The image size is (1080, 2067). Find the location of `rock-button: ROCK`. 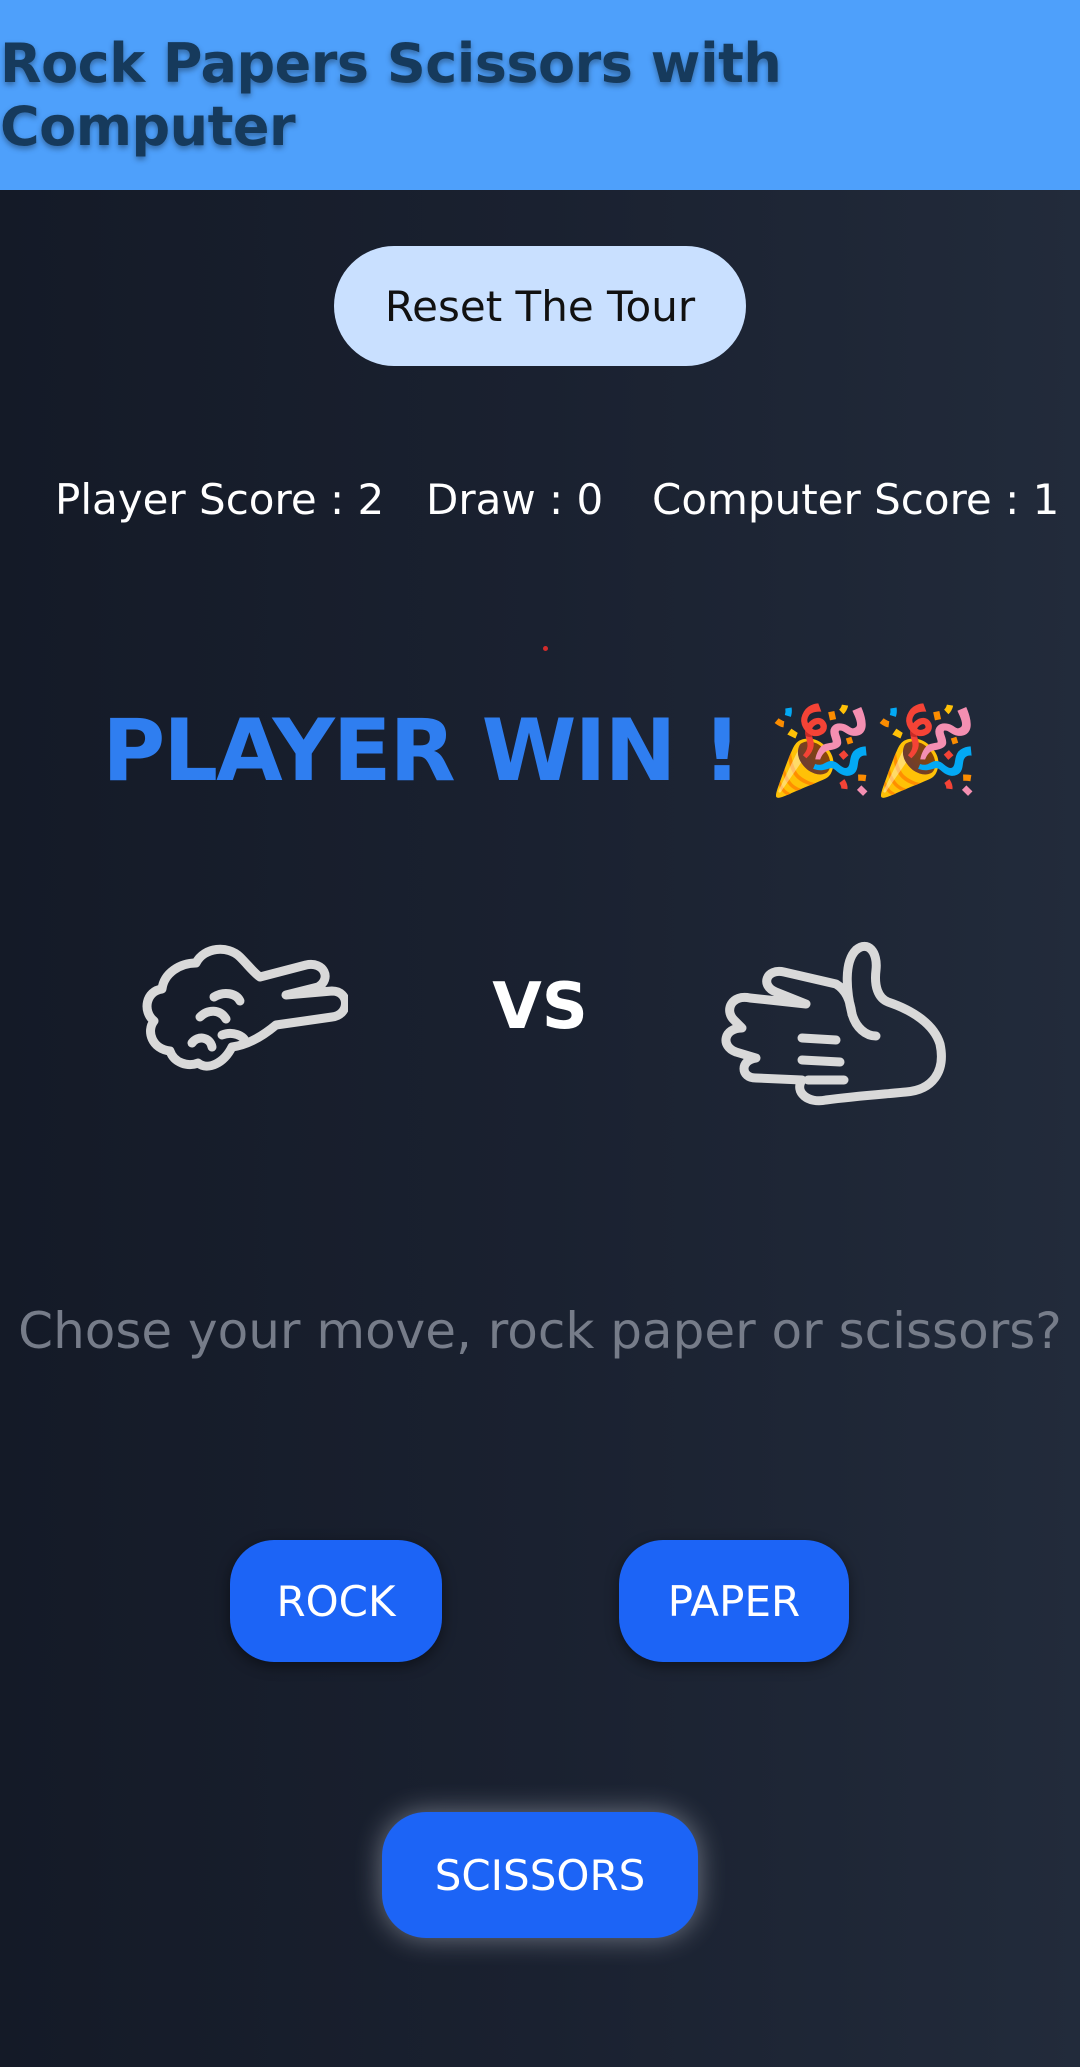

rock-button: ROCK is located at coordinates (336, 1601).